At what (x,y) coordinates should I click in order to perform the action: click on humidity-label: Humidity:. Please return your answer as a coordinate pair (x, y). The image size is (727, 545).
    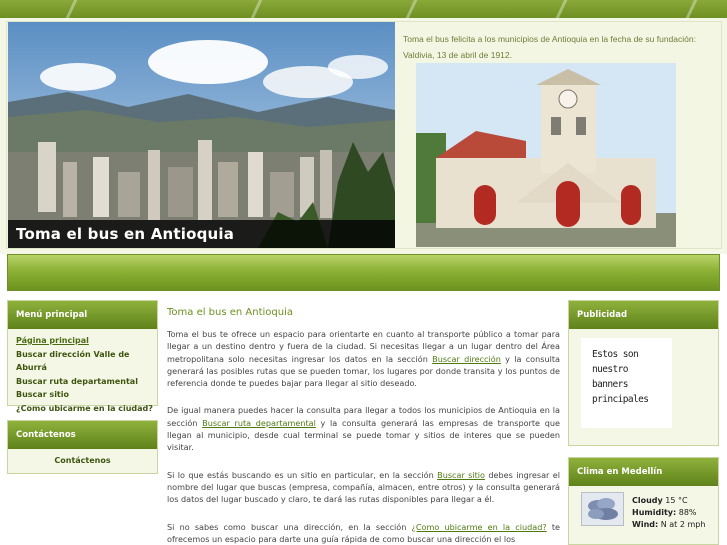
    Looking at the image, I should click on (654, 512).